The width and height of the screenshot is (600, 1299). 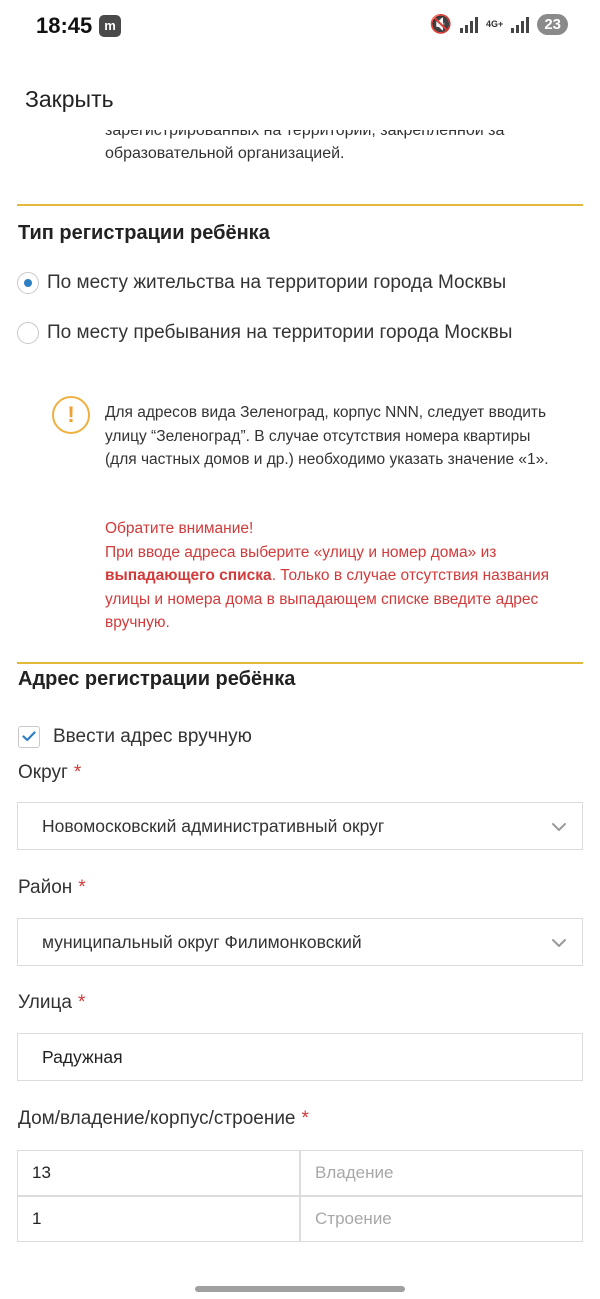 I want to click on description-line-2: образовательной организацией., so click(x=225, y=153).